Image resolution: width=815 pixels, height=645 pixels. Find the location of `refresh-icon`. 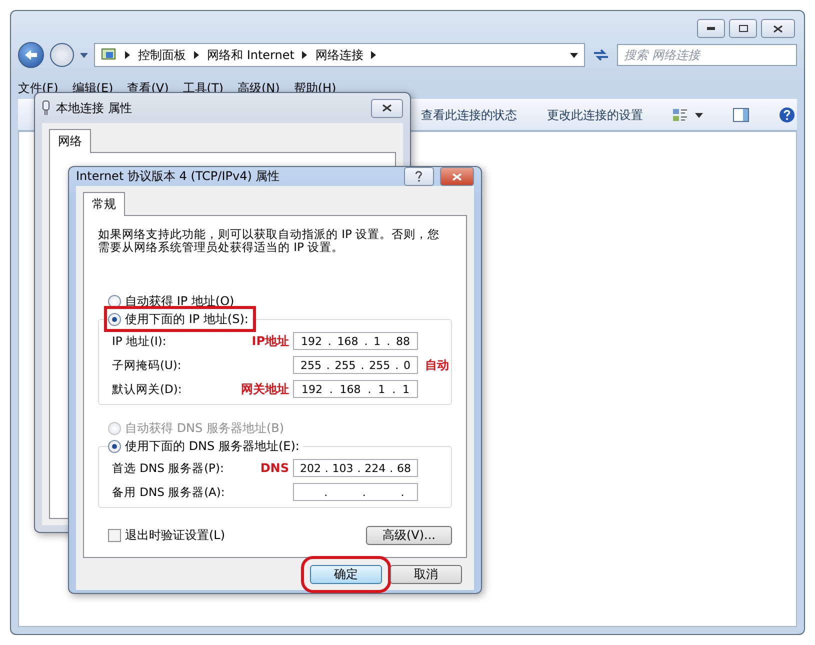

refresh-icon is located at coordinates (601, 55).